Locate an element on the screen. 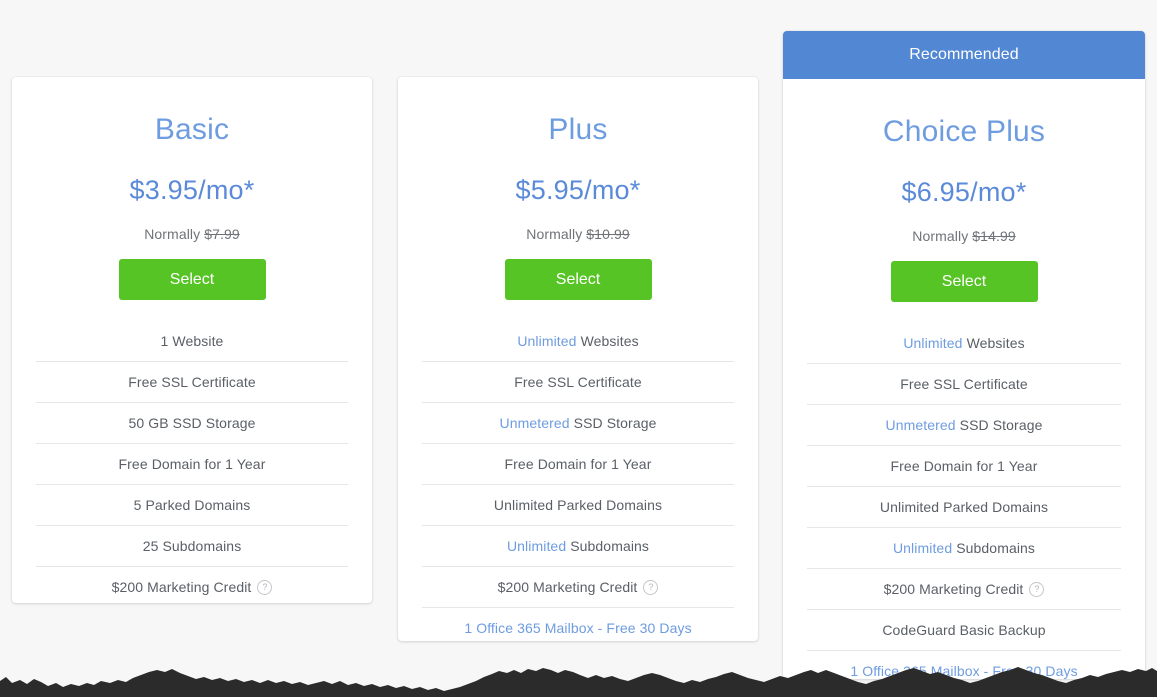 The height and width of the screenshot is (697, 1157). normally-price: $10.99 is located at coordinates (608, 234).